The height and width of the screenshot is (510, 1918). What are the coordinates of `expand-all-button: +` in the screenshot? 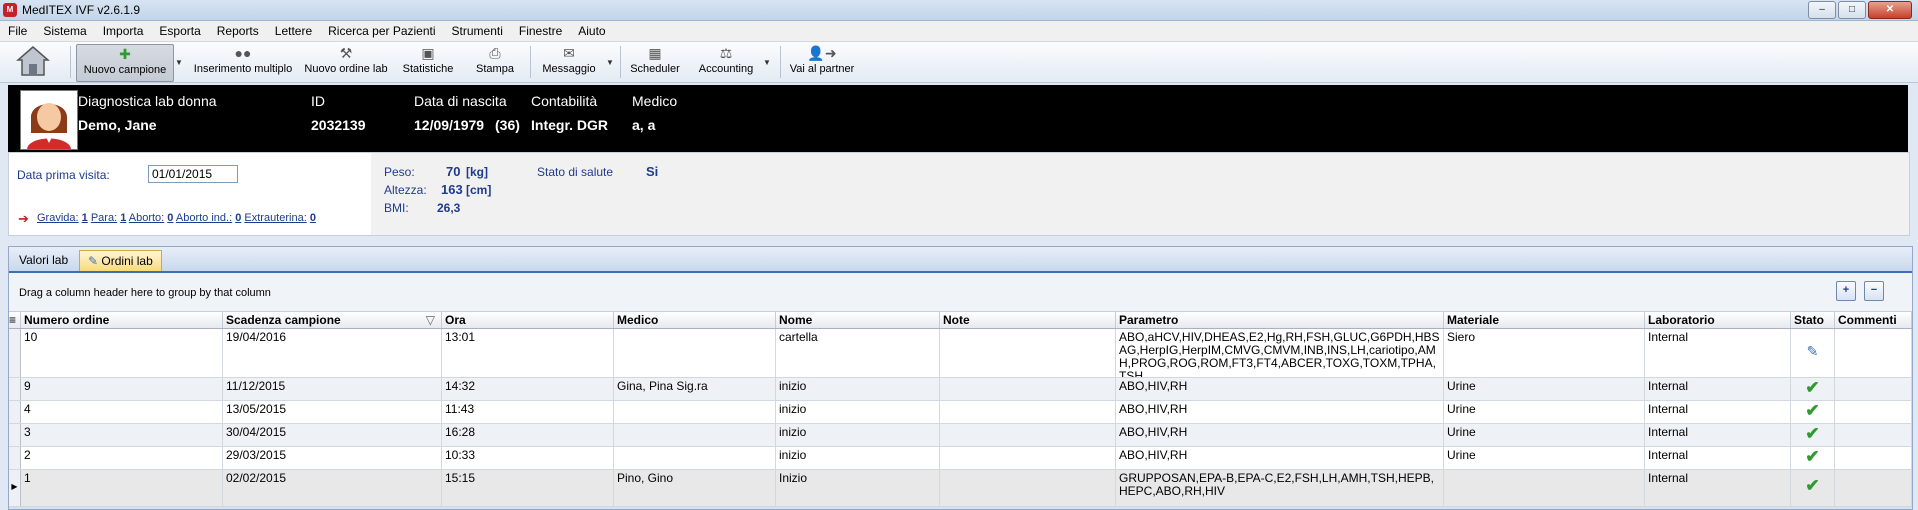 It's located at (1846, 291).